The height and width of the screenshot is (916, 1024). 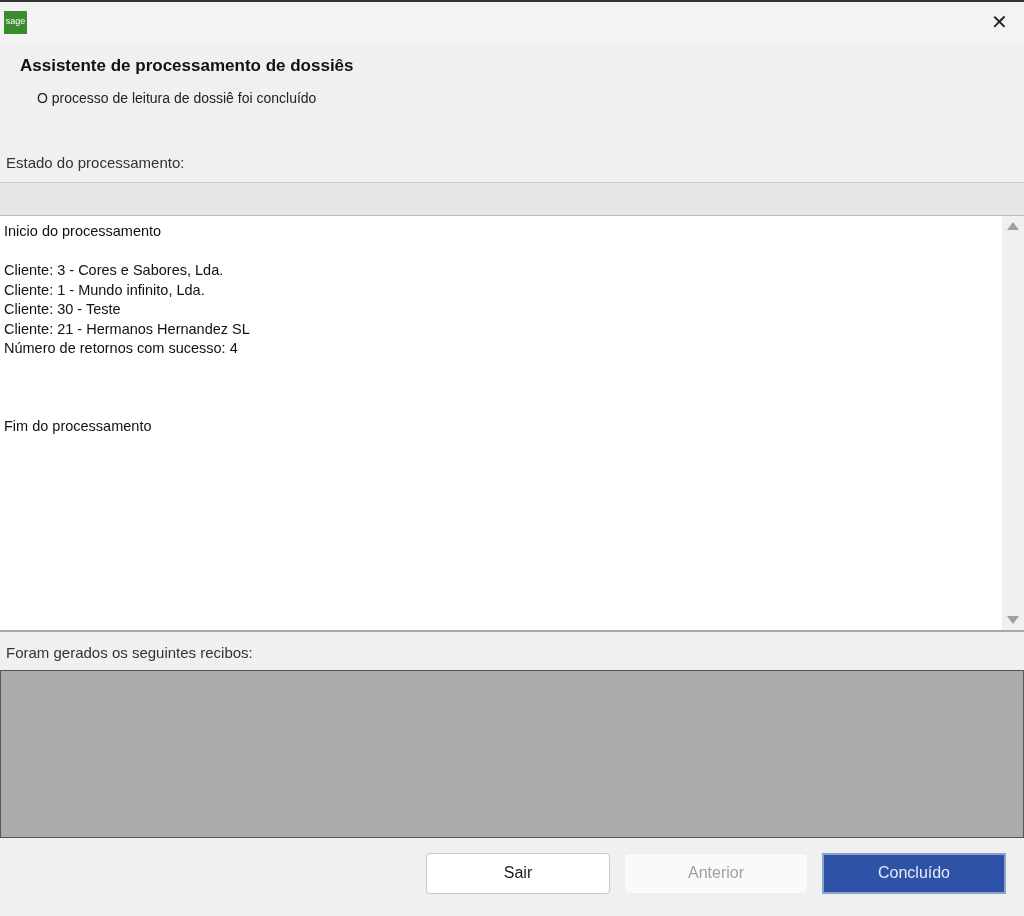 I want to click on log-line: Cliente: 30 - Teste, so click(x=63, y=309).